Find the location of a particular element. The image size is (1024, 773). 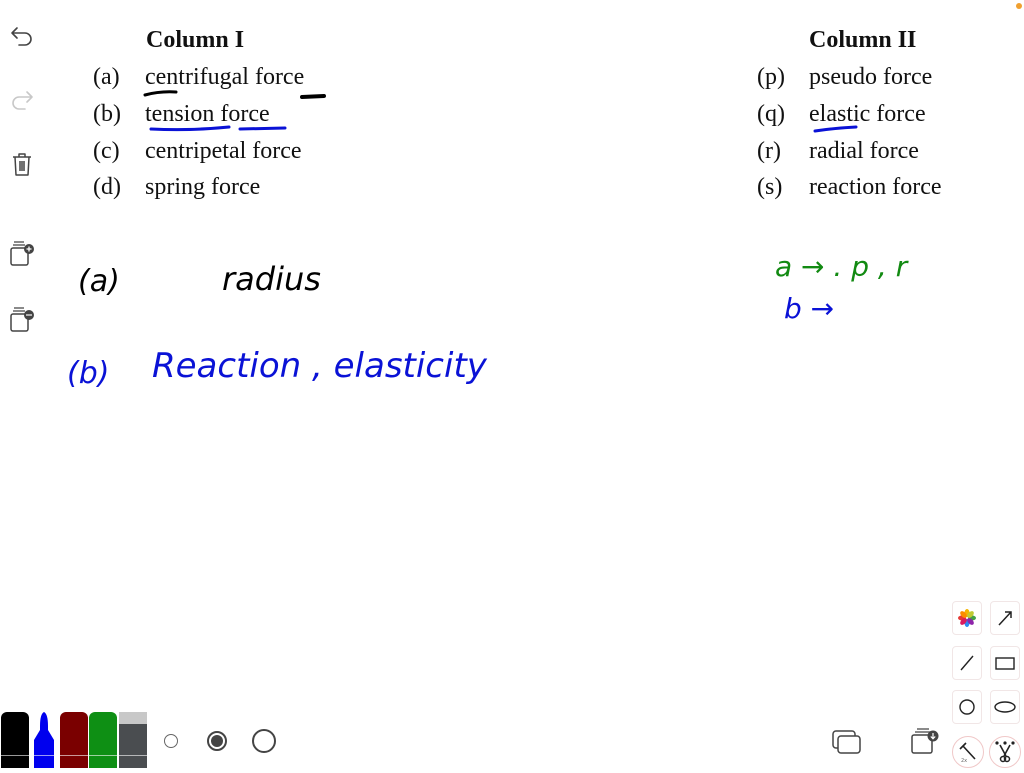

handwritten-text-radius: radius is located at coordinates (271, 279).